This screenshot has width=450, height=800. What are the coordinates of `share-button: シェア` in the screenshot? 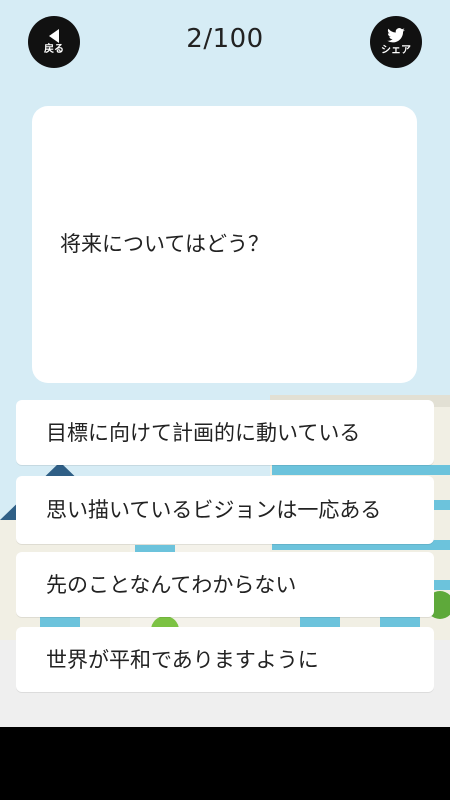 It's located at (396, 42).